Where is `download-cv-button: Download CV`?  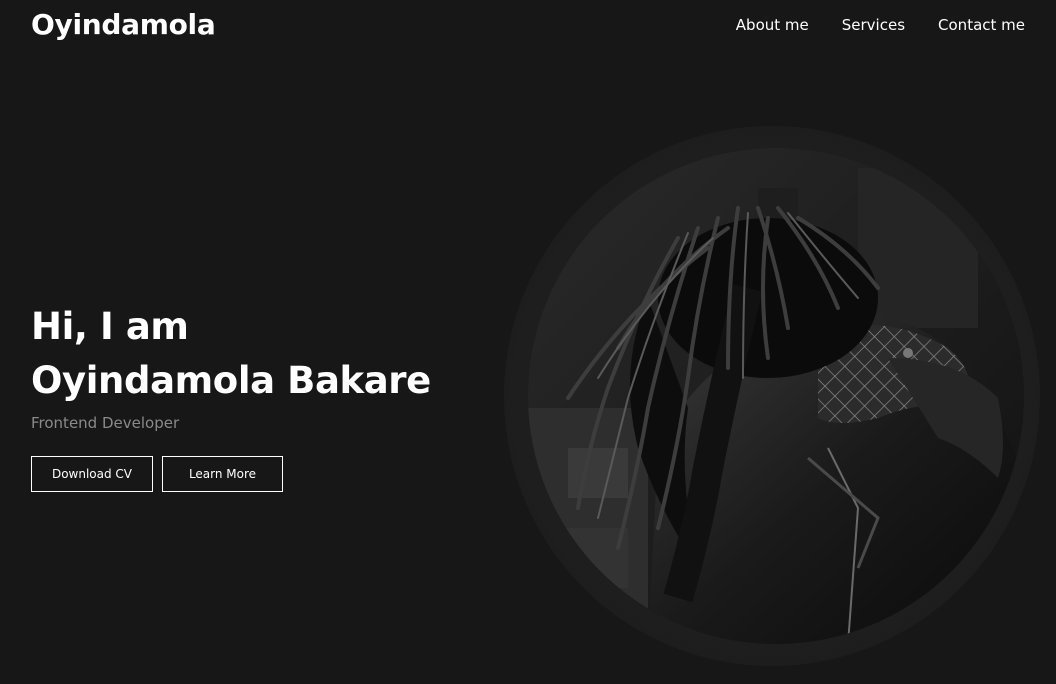
download-cv-button: Download CV is located at coordinates (92, 474).